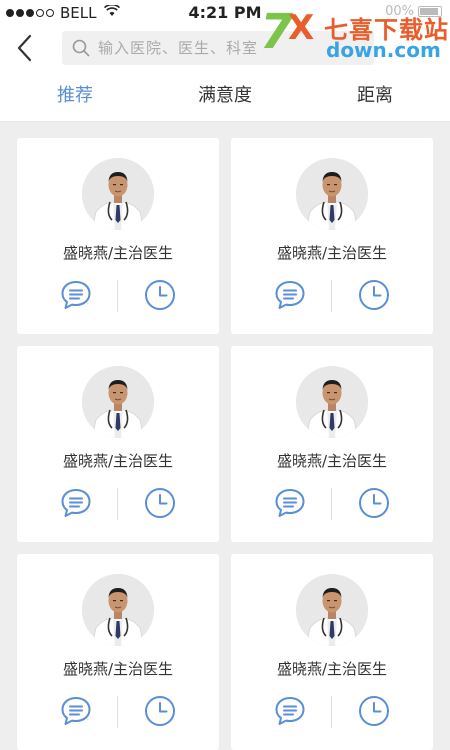 The height and width of the screenshot is (750, 450). I want to click on tab-satisfaction: 满意度, so click(225, 95).